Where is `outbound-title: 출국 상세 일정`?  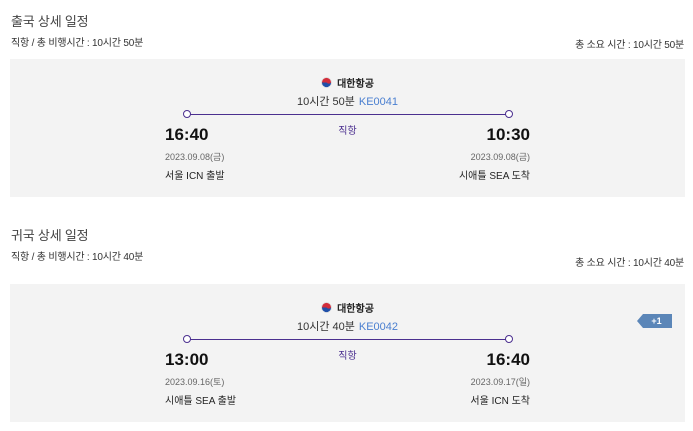 outbound-title: 출국 상세 일정 is located at coordinates (50, 21).